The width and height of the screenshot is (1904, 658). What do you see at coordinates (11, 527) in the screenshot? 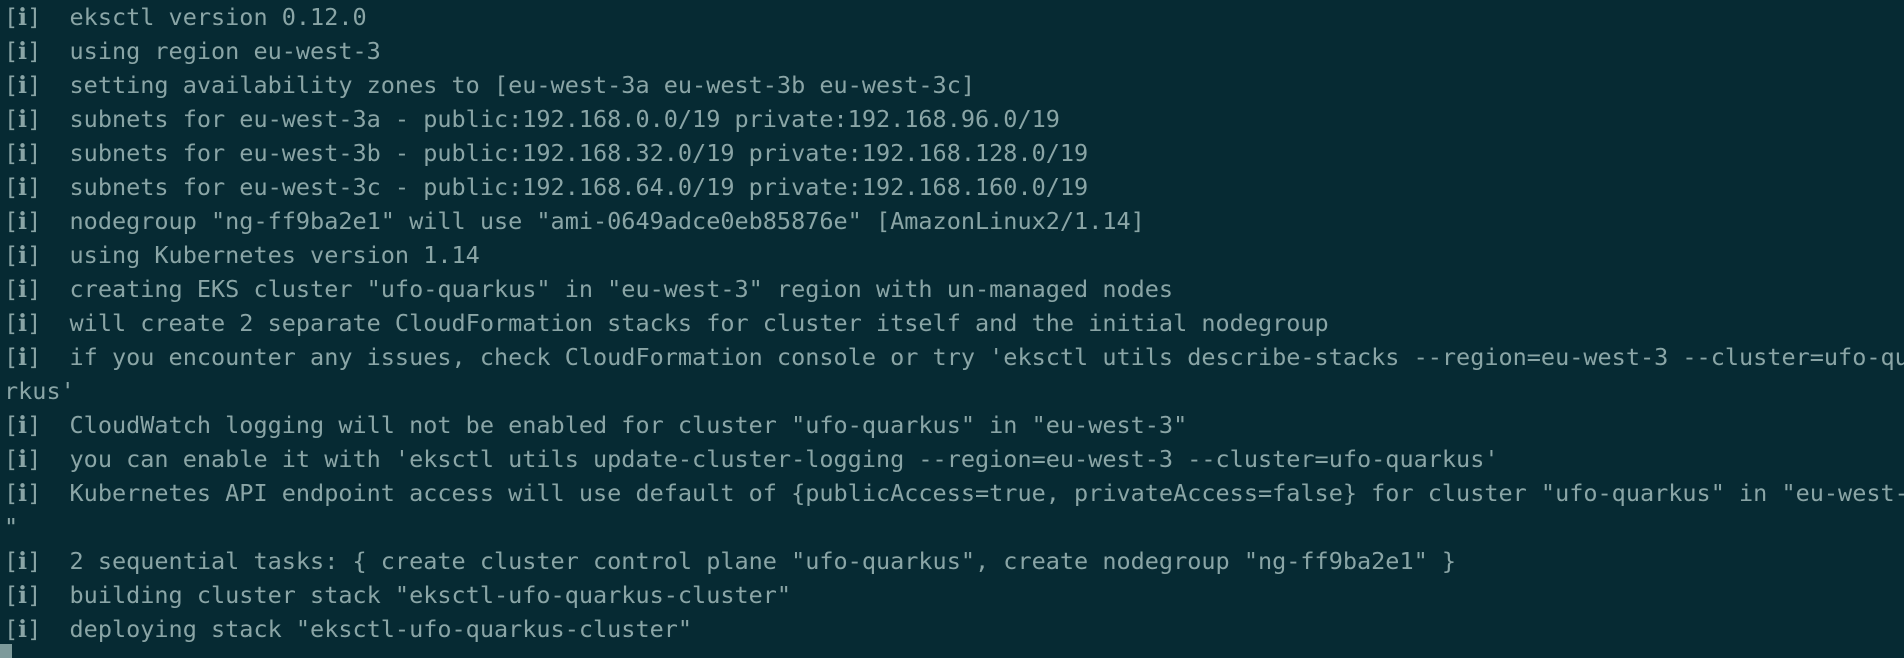
I see `terminal-line: "` at bounding box center [11, 527].